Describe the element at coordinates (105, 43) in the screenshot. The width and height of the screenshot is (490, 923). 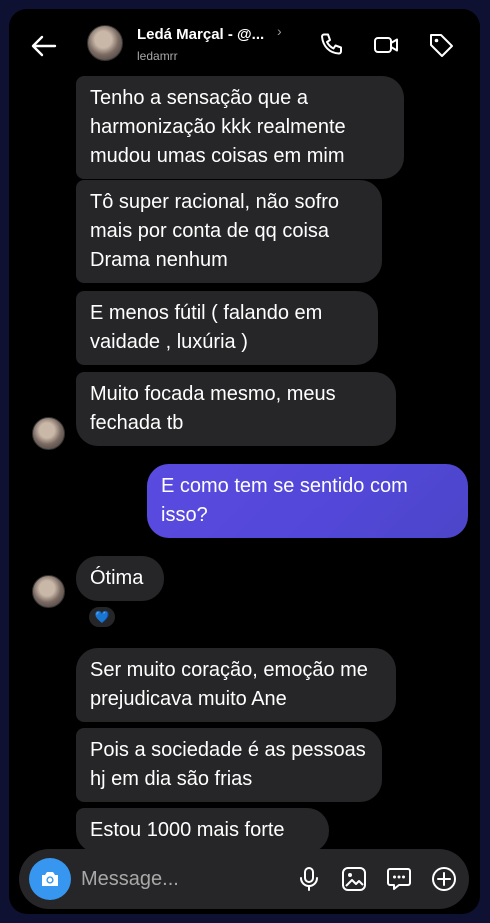
I see `header-avatar` at that location.